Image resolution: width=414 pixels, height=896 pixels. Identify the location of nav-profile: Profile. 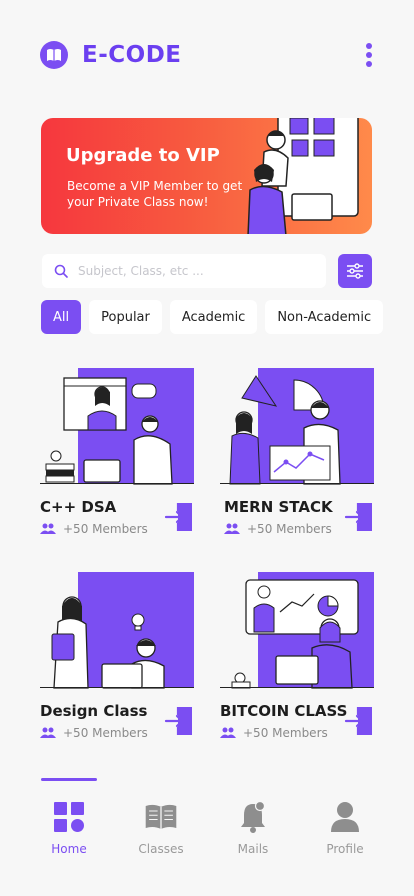
(345, 828).